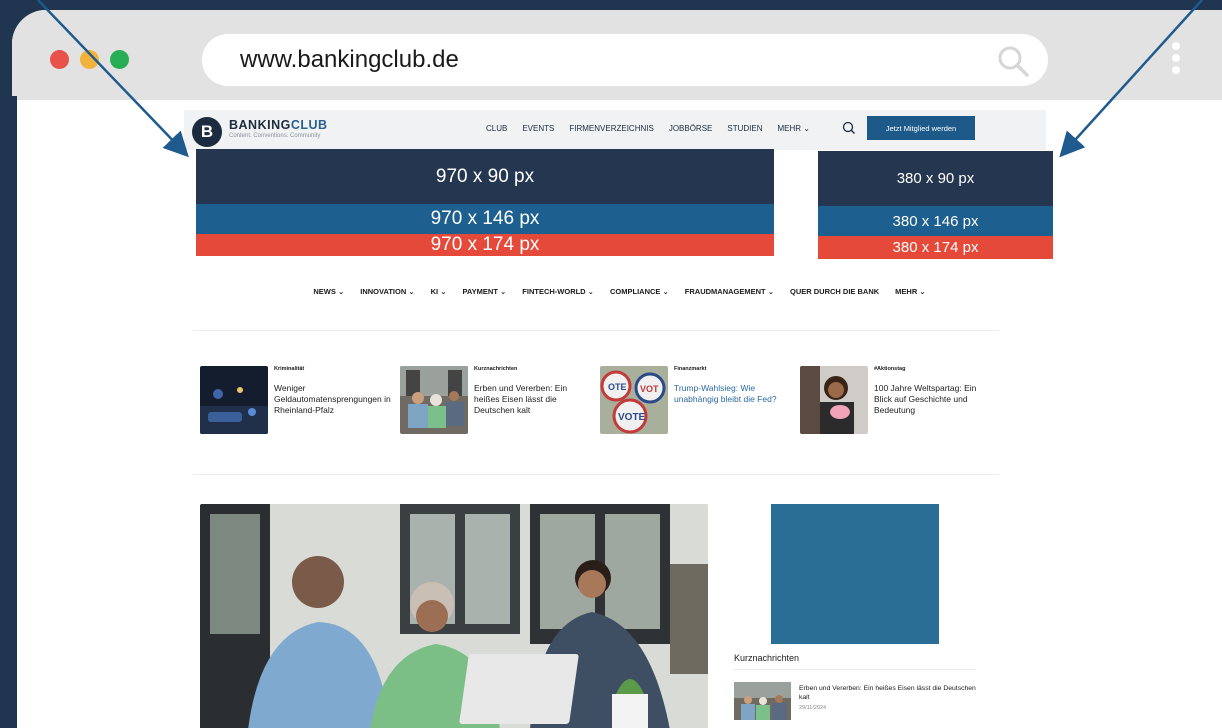 The height and width of the screenshot is (728, 1222). I want to click on cat-innovation: INNOVATION ⌄, so click(387, 291).